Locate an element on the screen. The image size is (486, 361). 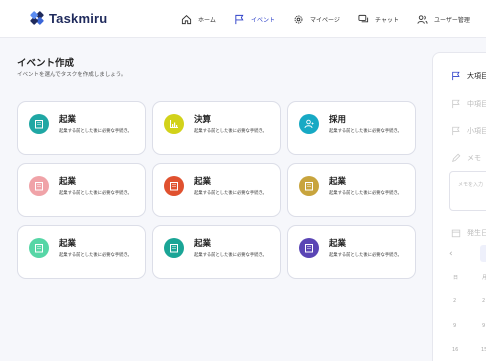
memo-input: メモを入力 is located at coordinates (467, 191).